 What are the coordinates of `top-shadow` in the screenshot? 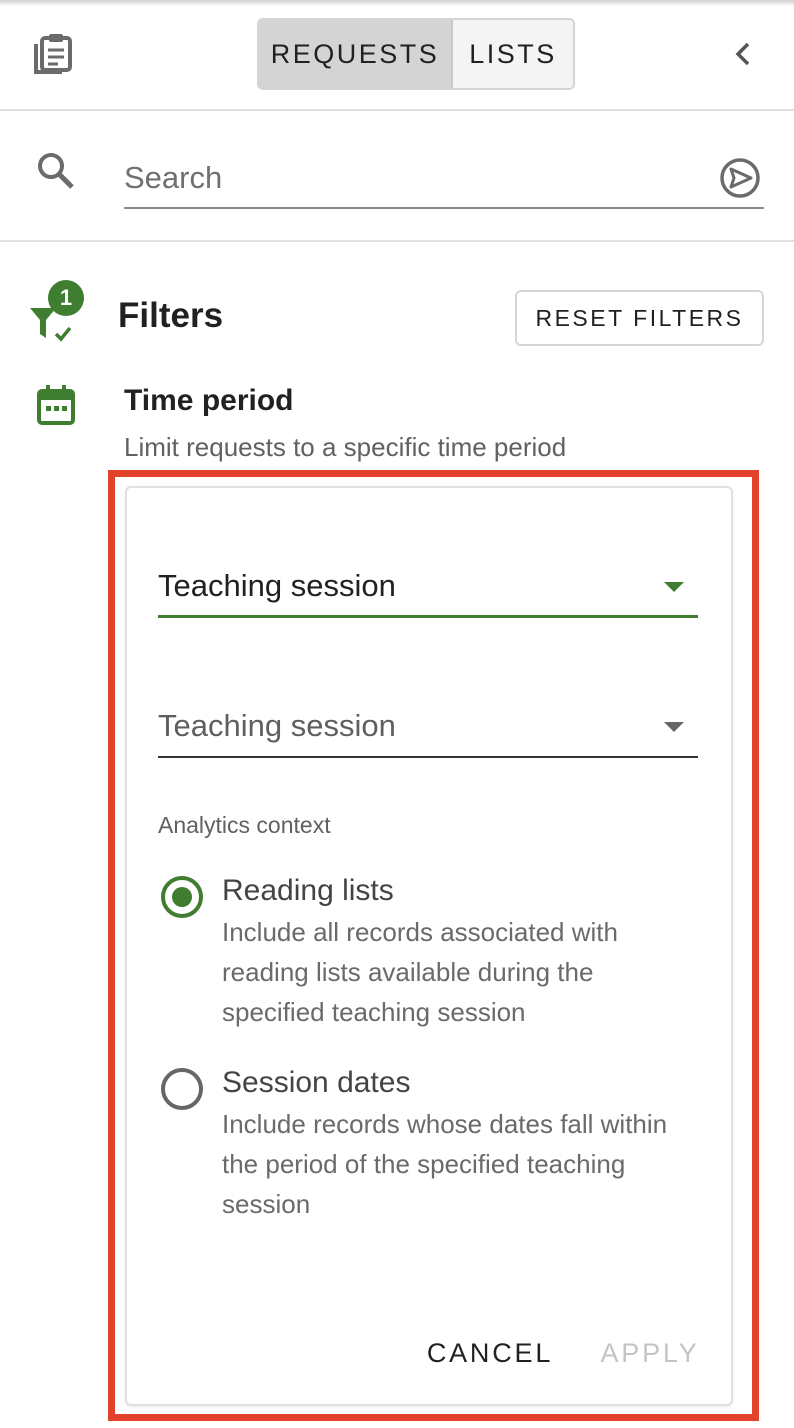 It's located at (397, 3).